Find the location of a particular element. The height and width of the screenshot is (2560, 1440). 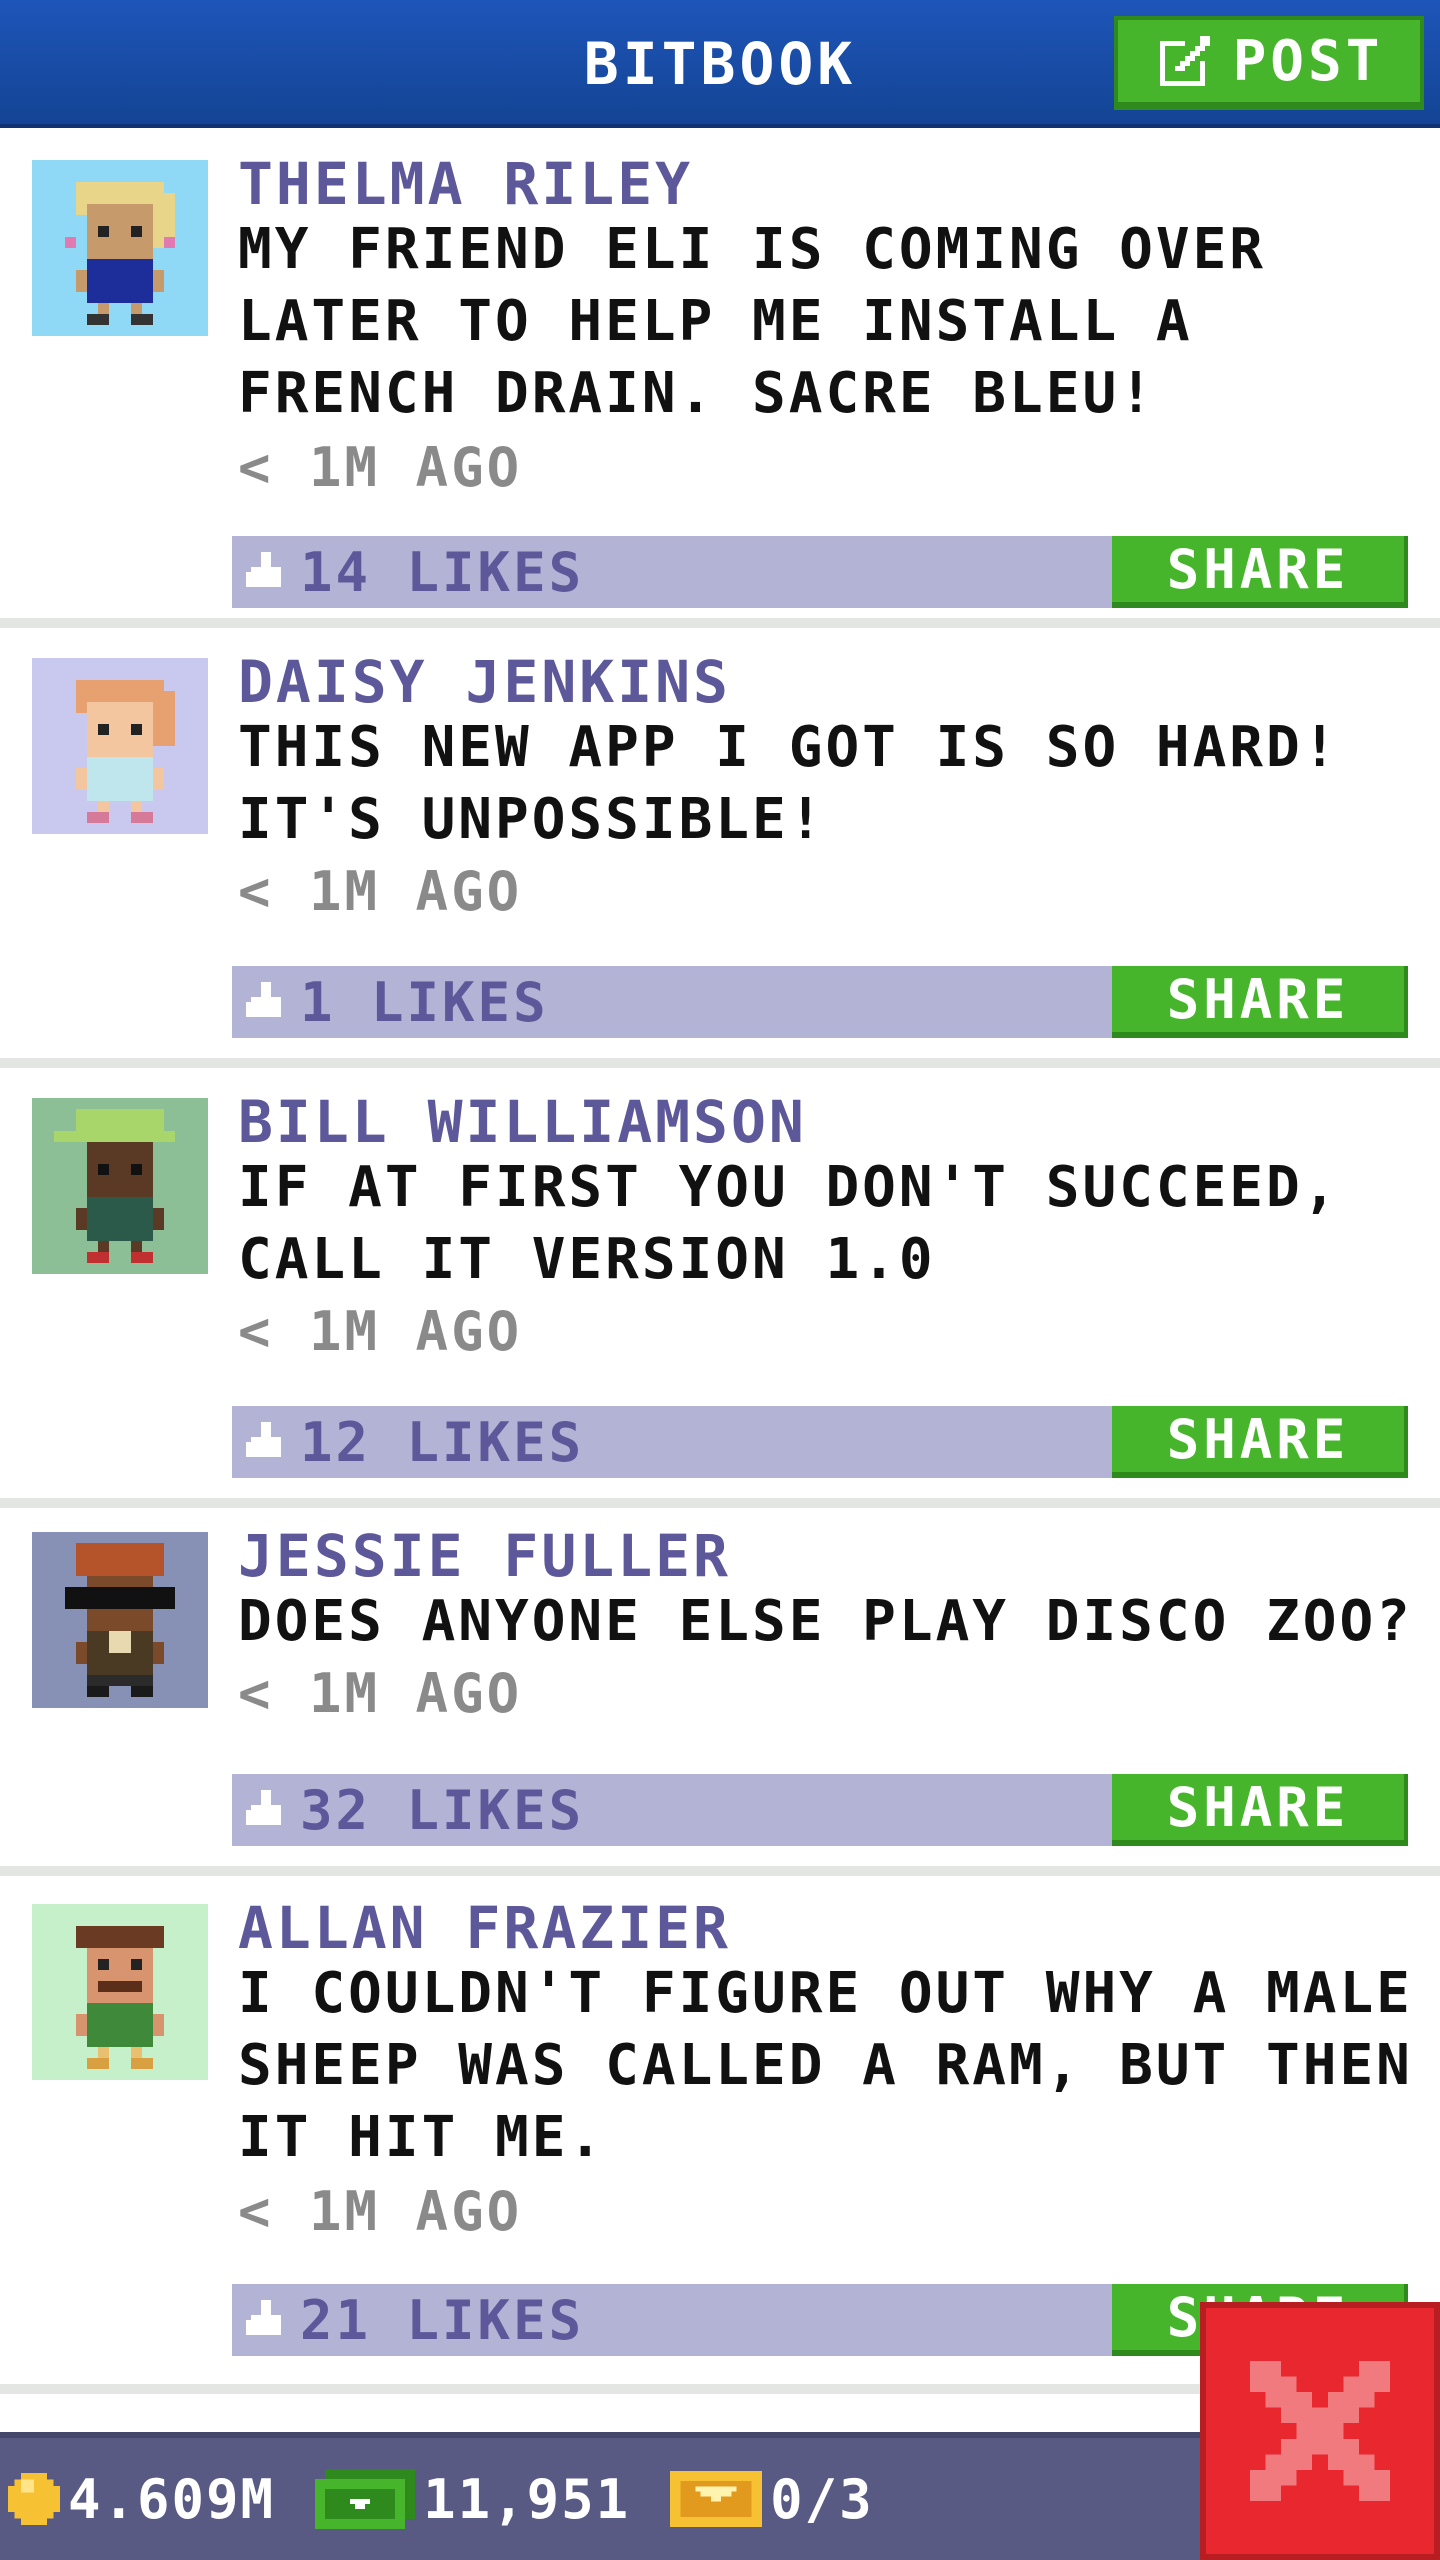

avatar-allan-frazier is located at coordinates (120, 1992).